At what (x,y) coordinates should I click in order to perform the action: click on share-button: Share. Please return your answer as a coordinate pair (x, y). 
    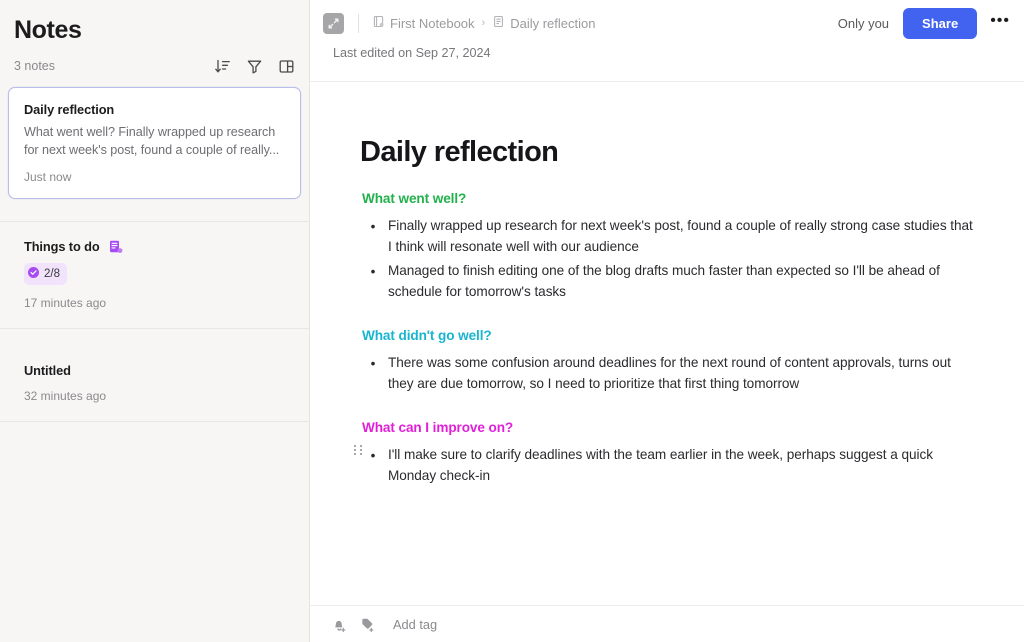
    Looking at the image, I should click on (940, 23).